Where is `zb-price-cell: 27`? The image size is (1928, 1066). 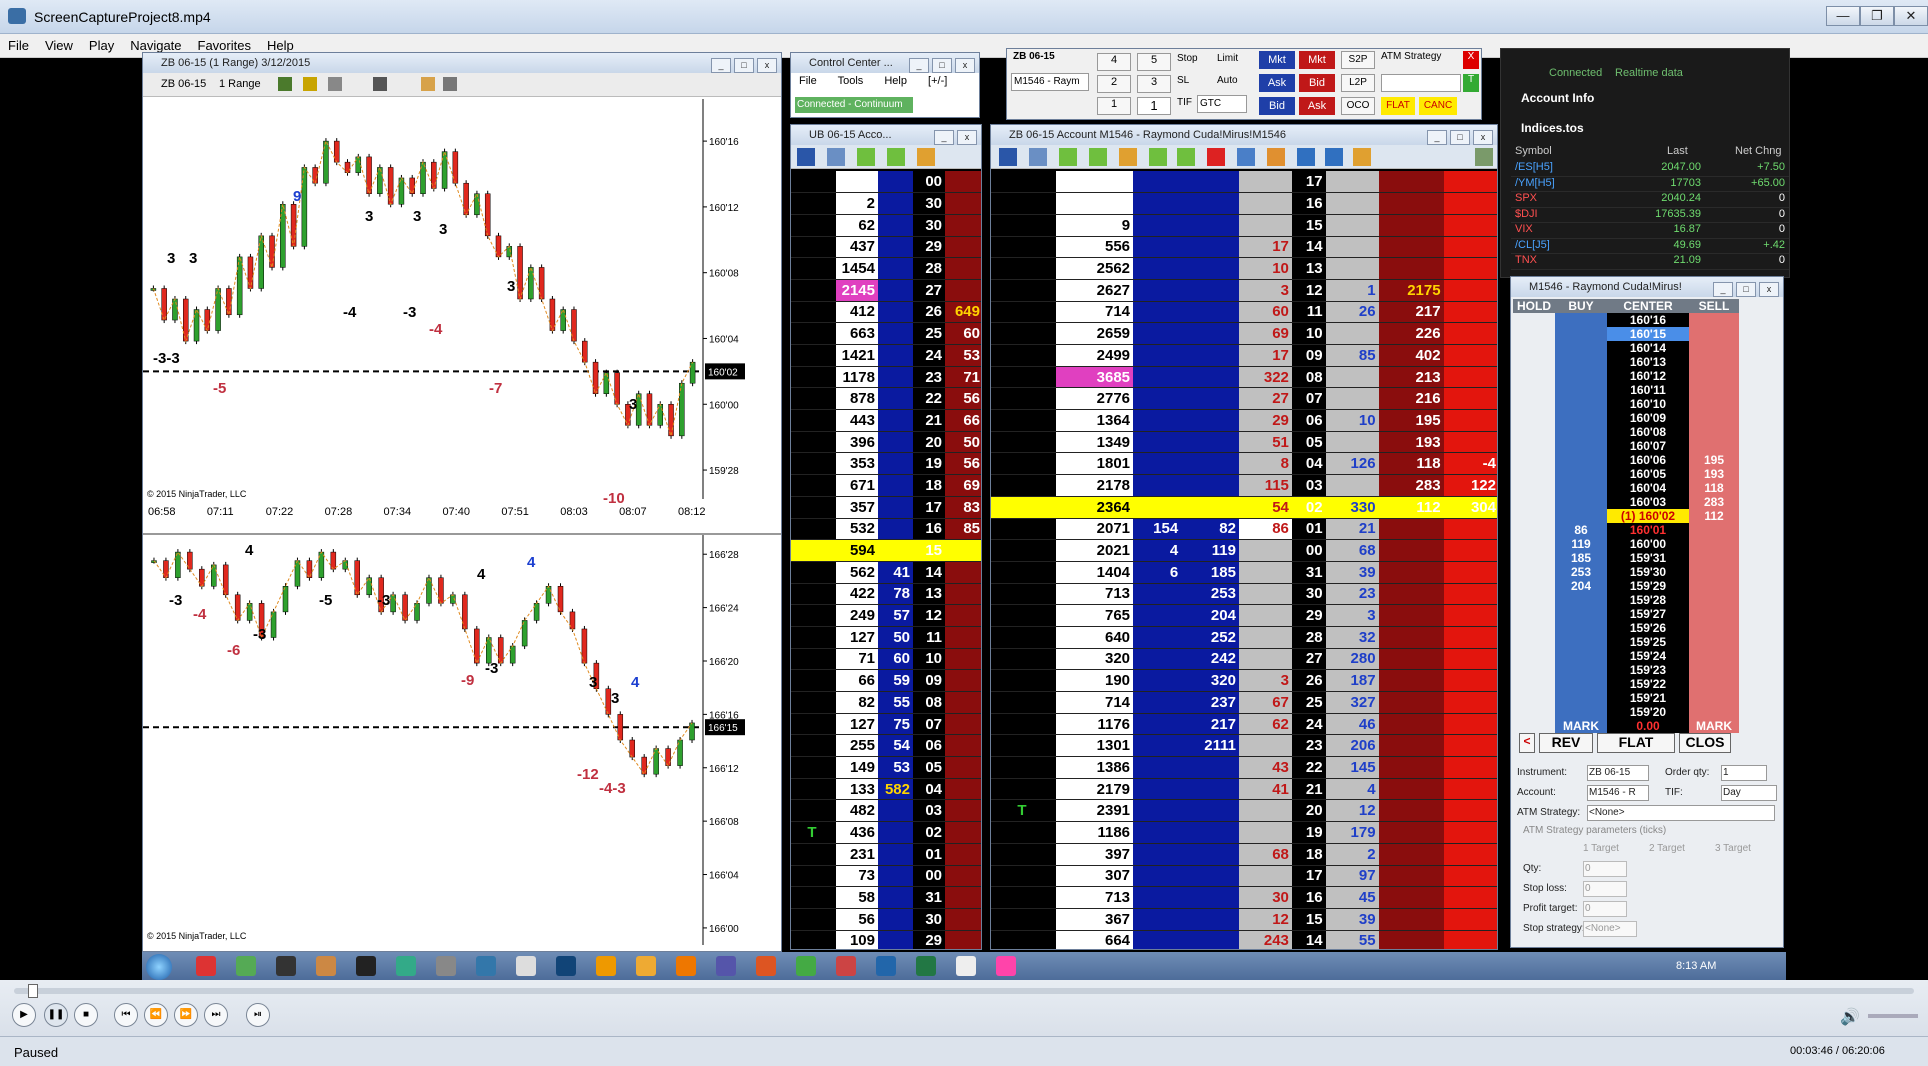 zb-price-cell: 27 is located at coordinates (1308, 659).